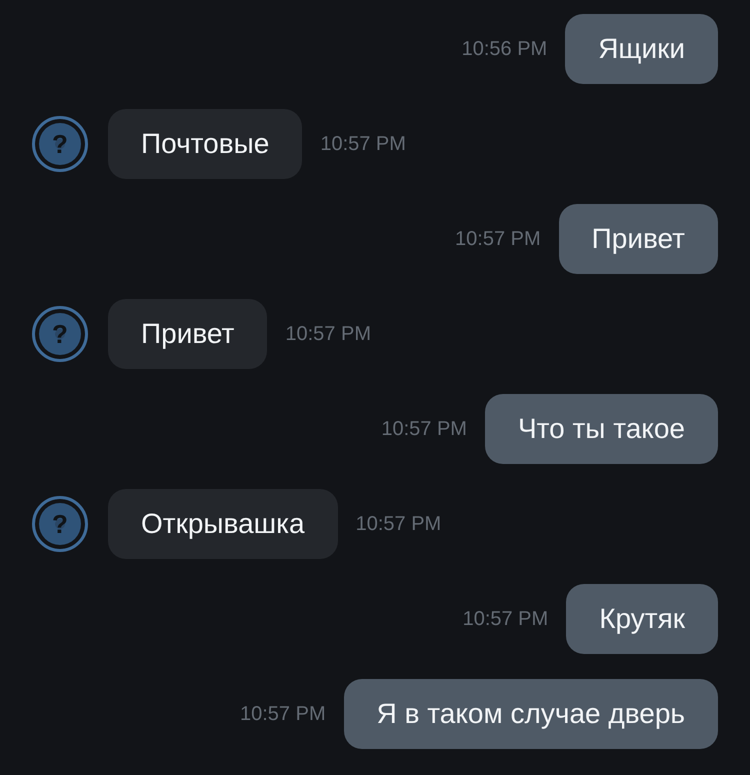  I want to click on message-bubble: Почтовые, so click(205, 144).